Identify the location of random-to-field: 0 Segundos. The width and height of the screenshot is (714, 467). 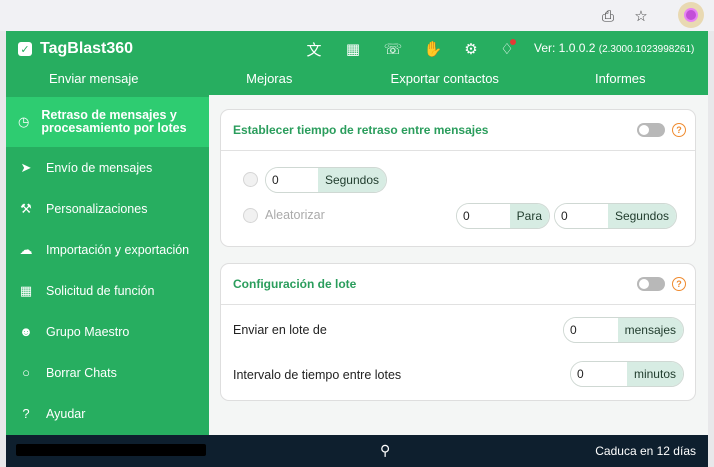
(615, 216).